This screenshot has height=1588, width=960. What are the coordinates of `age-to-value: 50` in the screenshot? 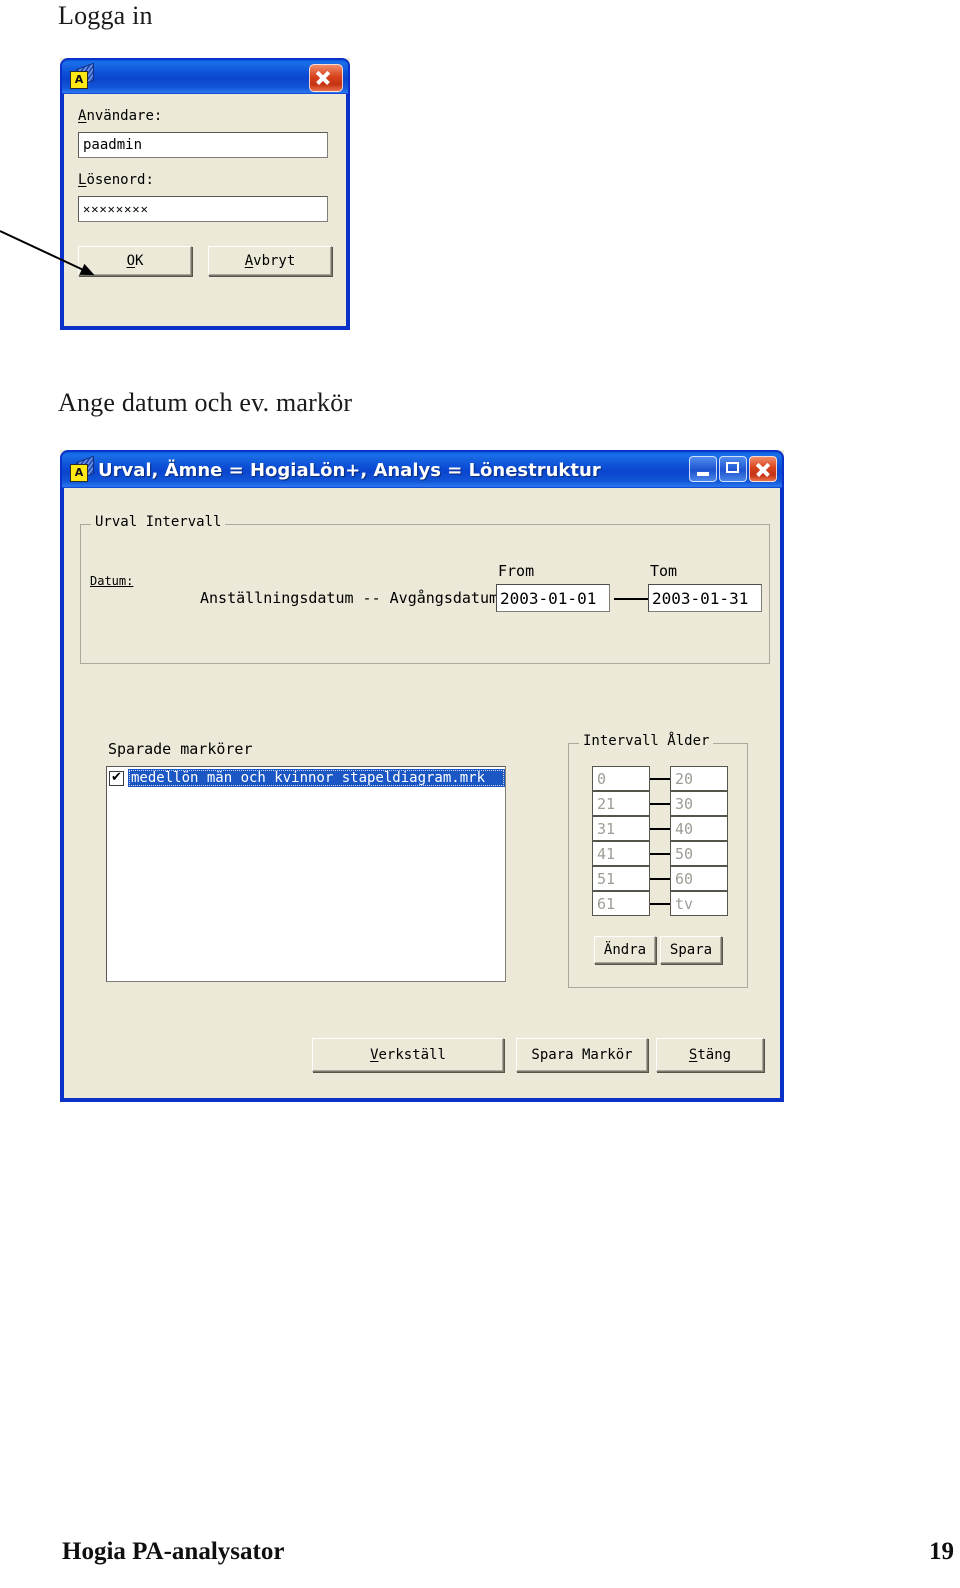 It's located at (684, 853).